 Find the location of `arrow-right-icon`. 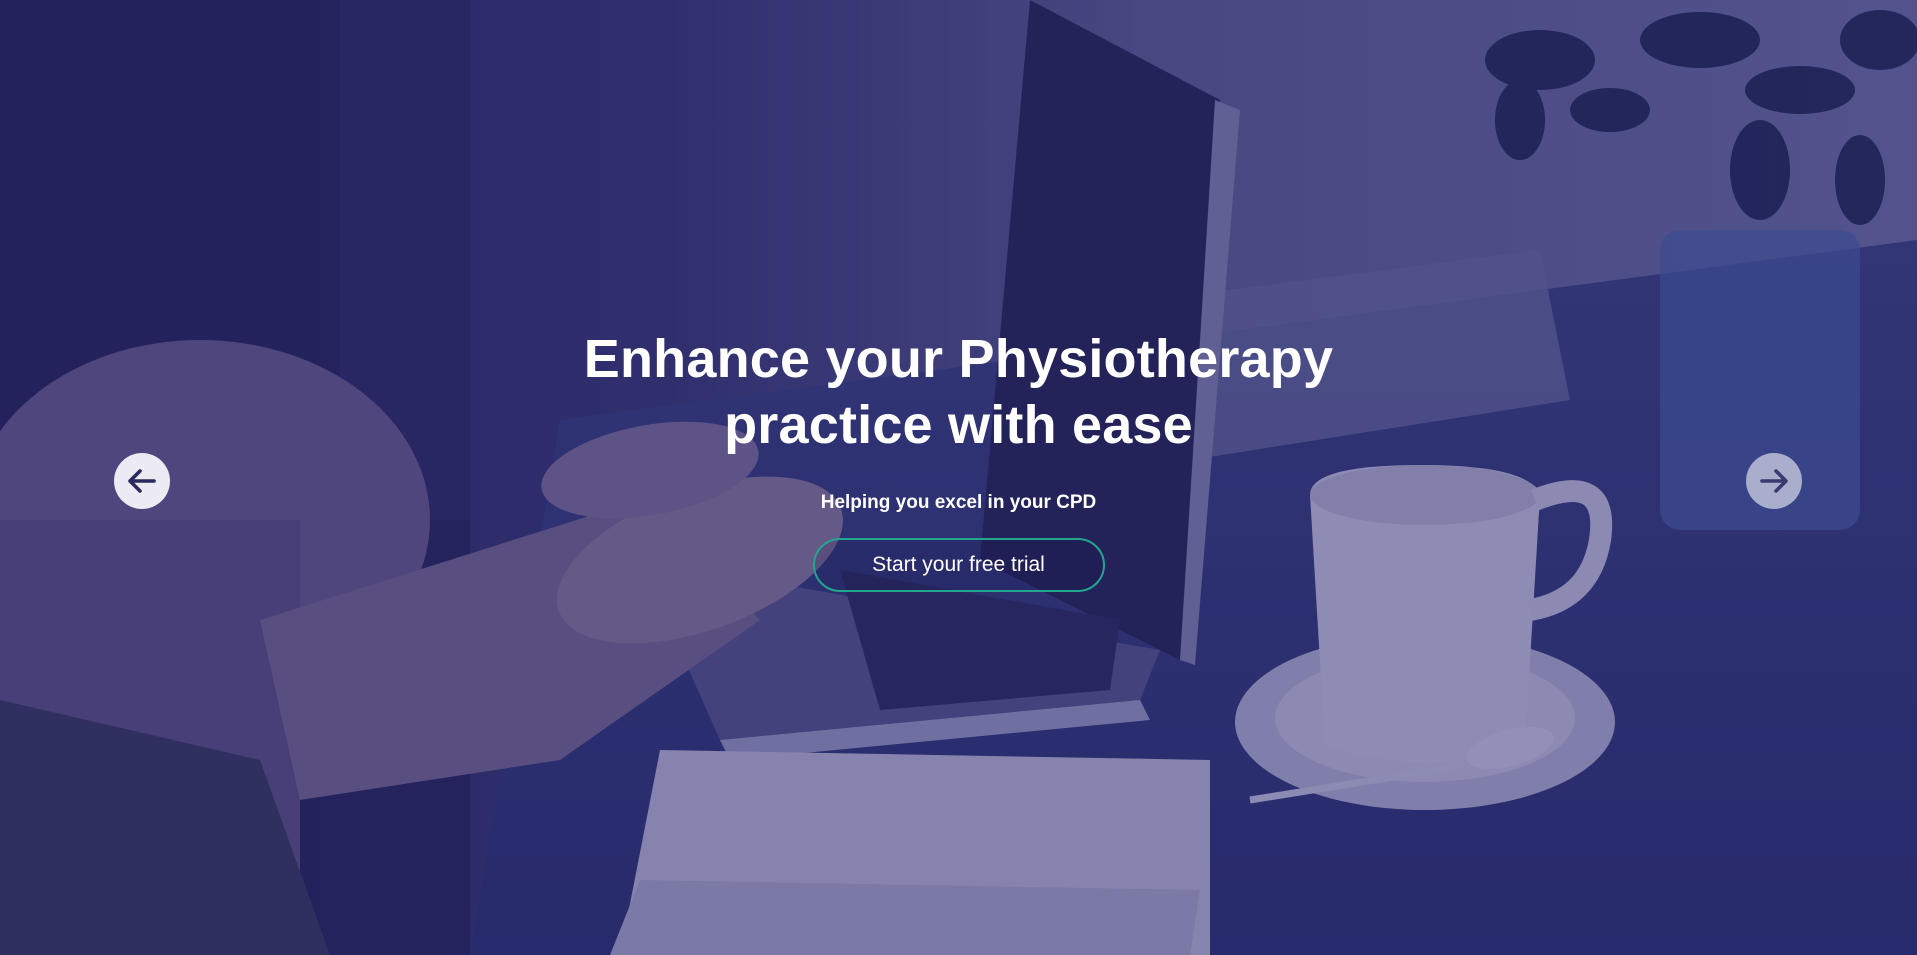

arrow-right-icon is located at coordinates (1774, 481).